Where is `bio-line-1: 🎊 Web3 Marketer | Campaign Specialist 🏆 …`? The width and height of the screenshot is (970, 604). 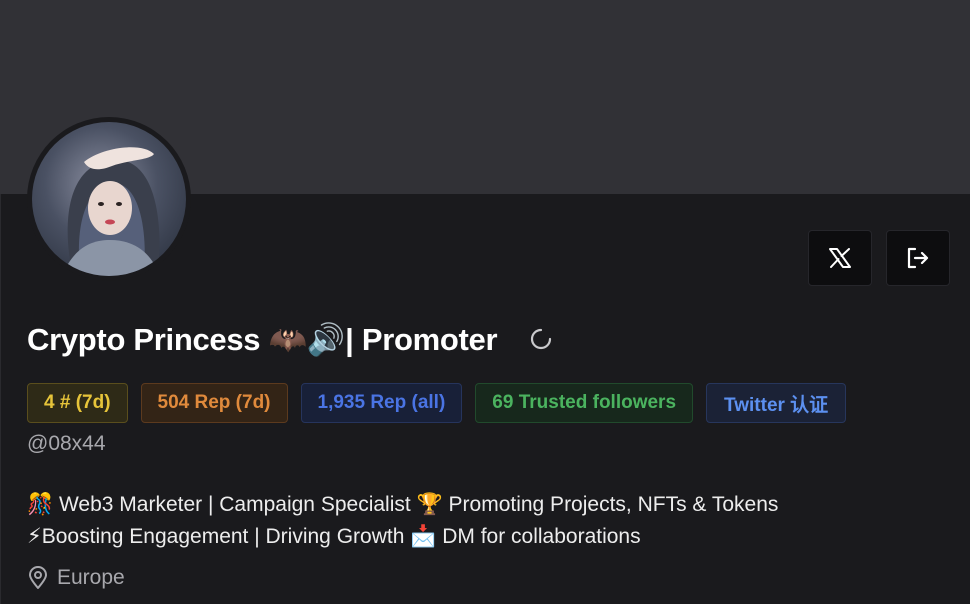
bio-line-1: 🎊 Web3 Marketer | Campaign Specialist 🏆 … is located at coordinates (403, 504).